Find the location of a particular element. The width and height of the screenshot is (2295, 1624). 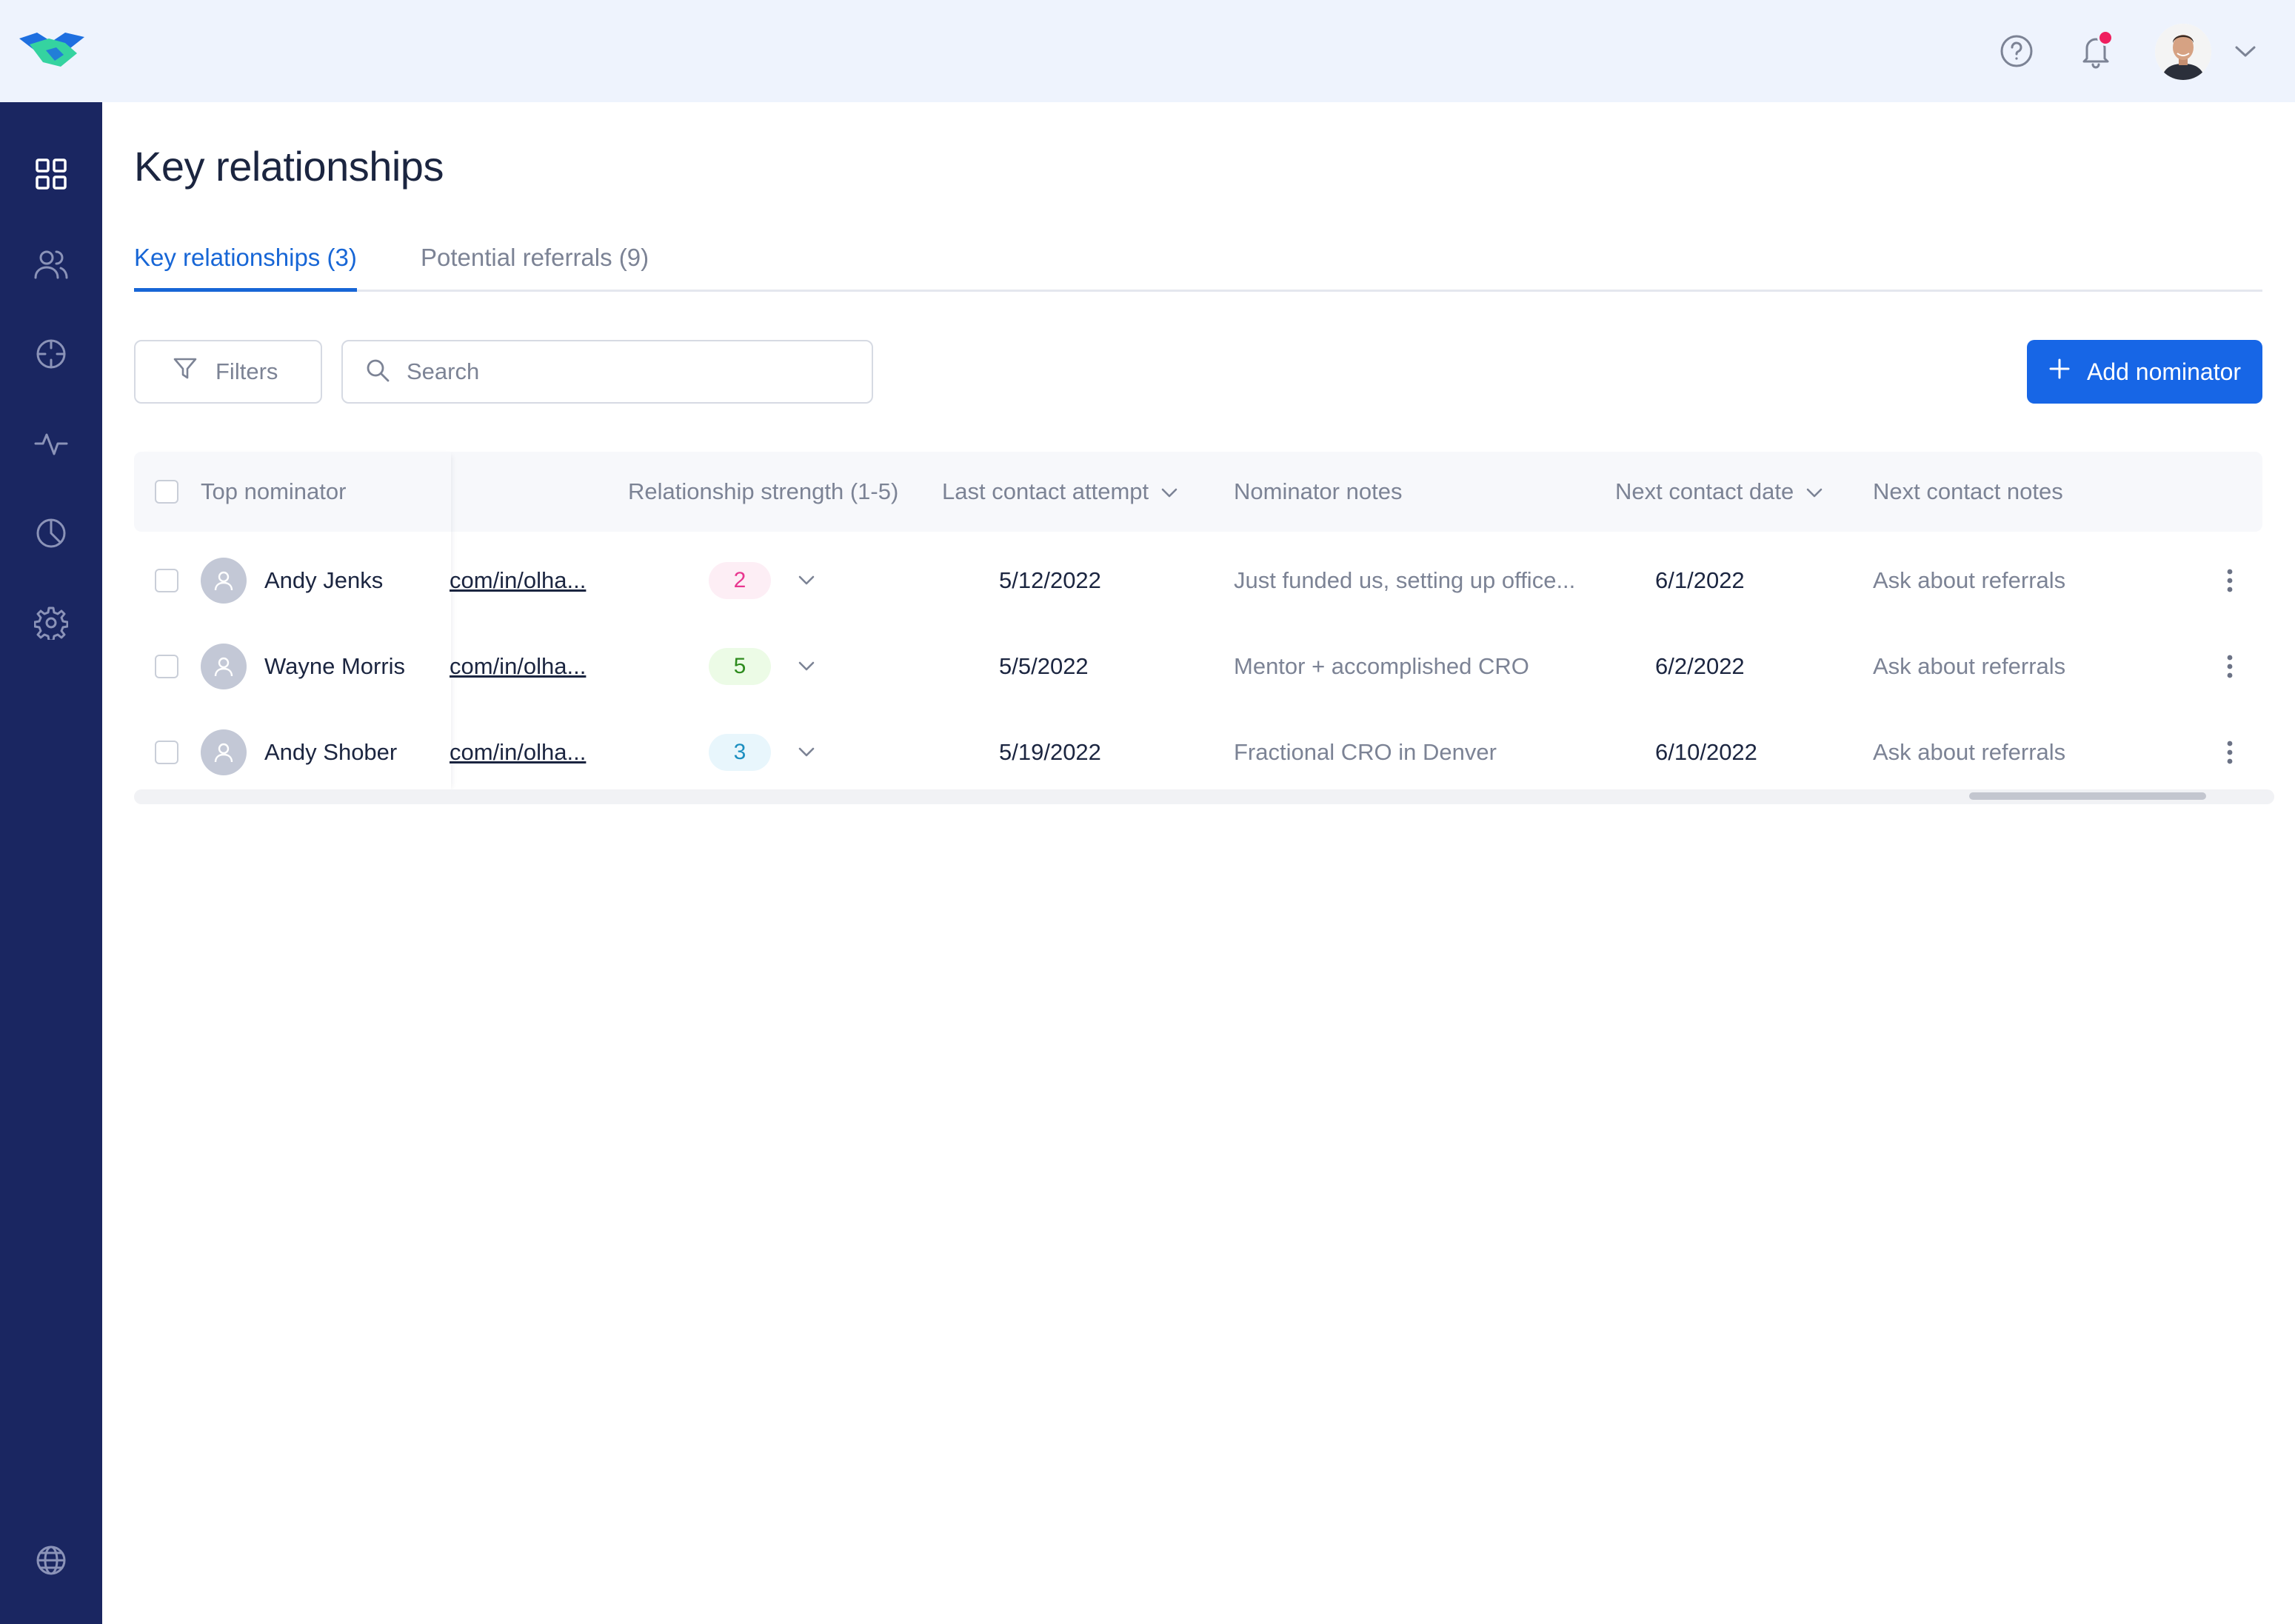

strength-badge: 2 is located at coordinates (740, 580).